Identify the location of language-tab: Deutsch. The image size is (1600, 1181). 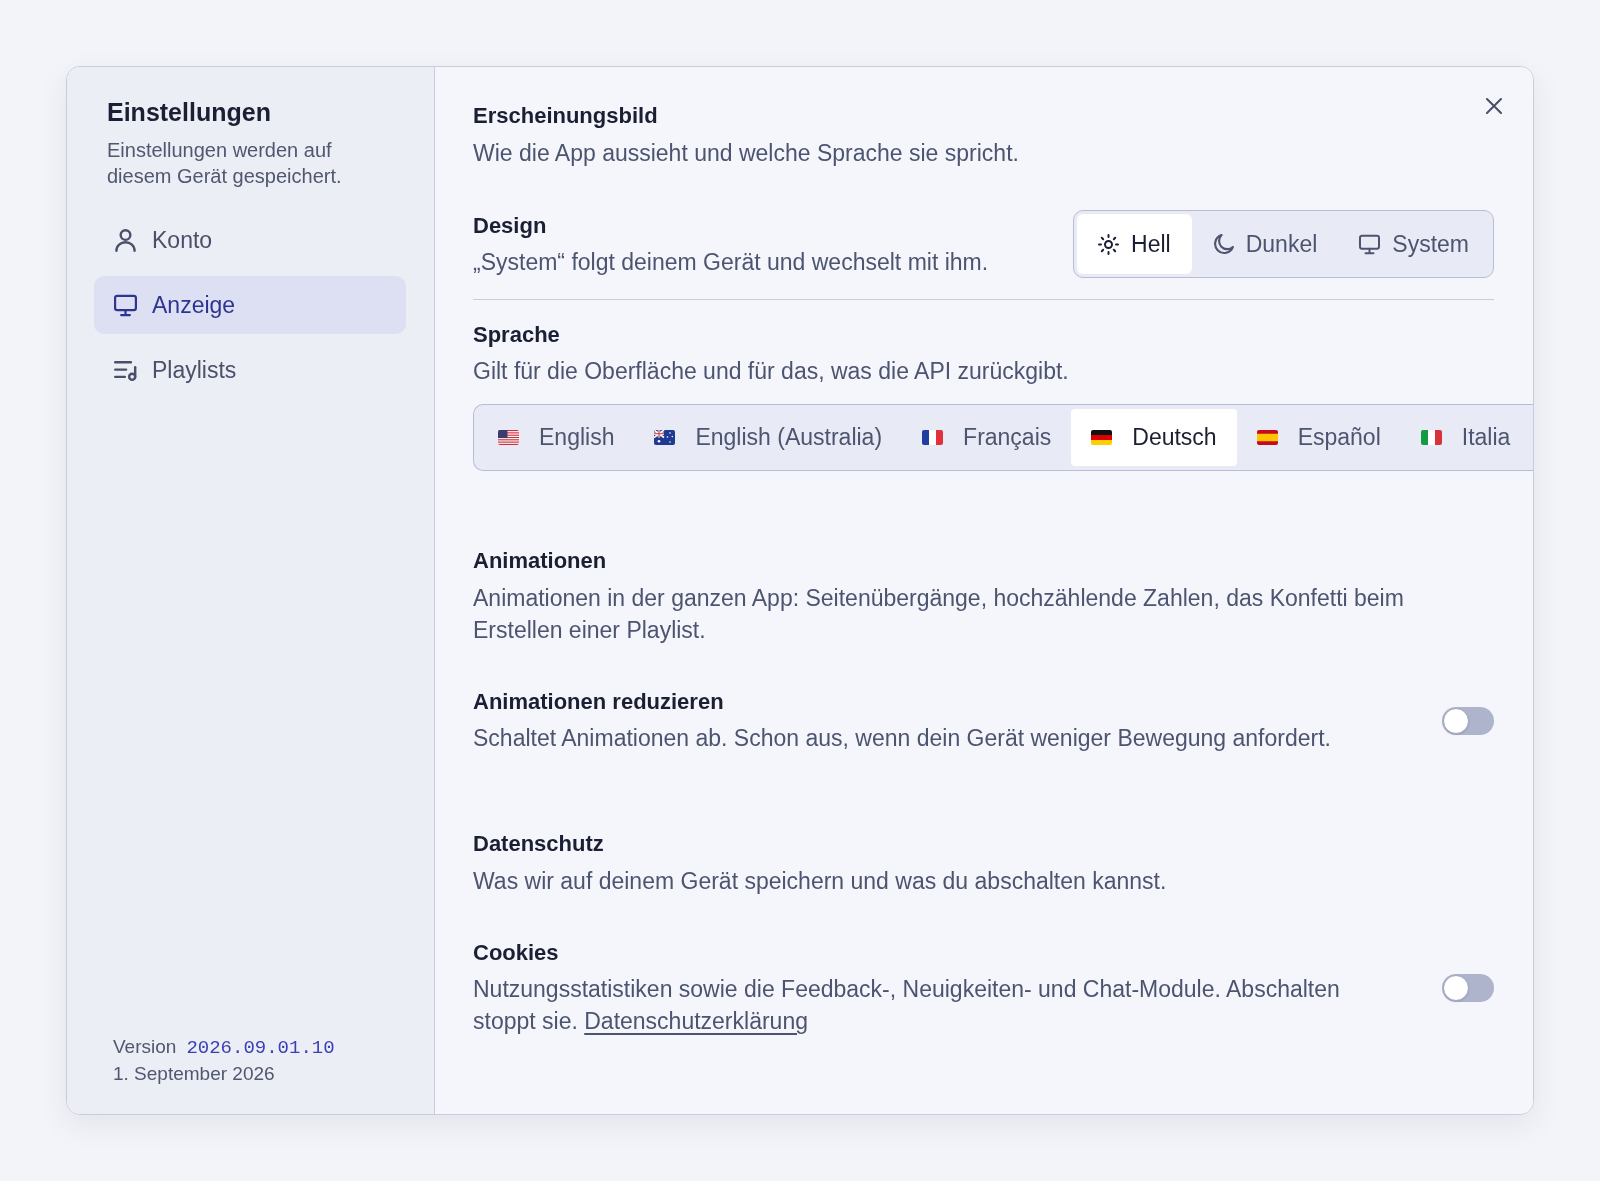
(1154, 437).